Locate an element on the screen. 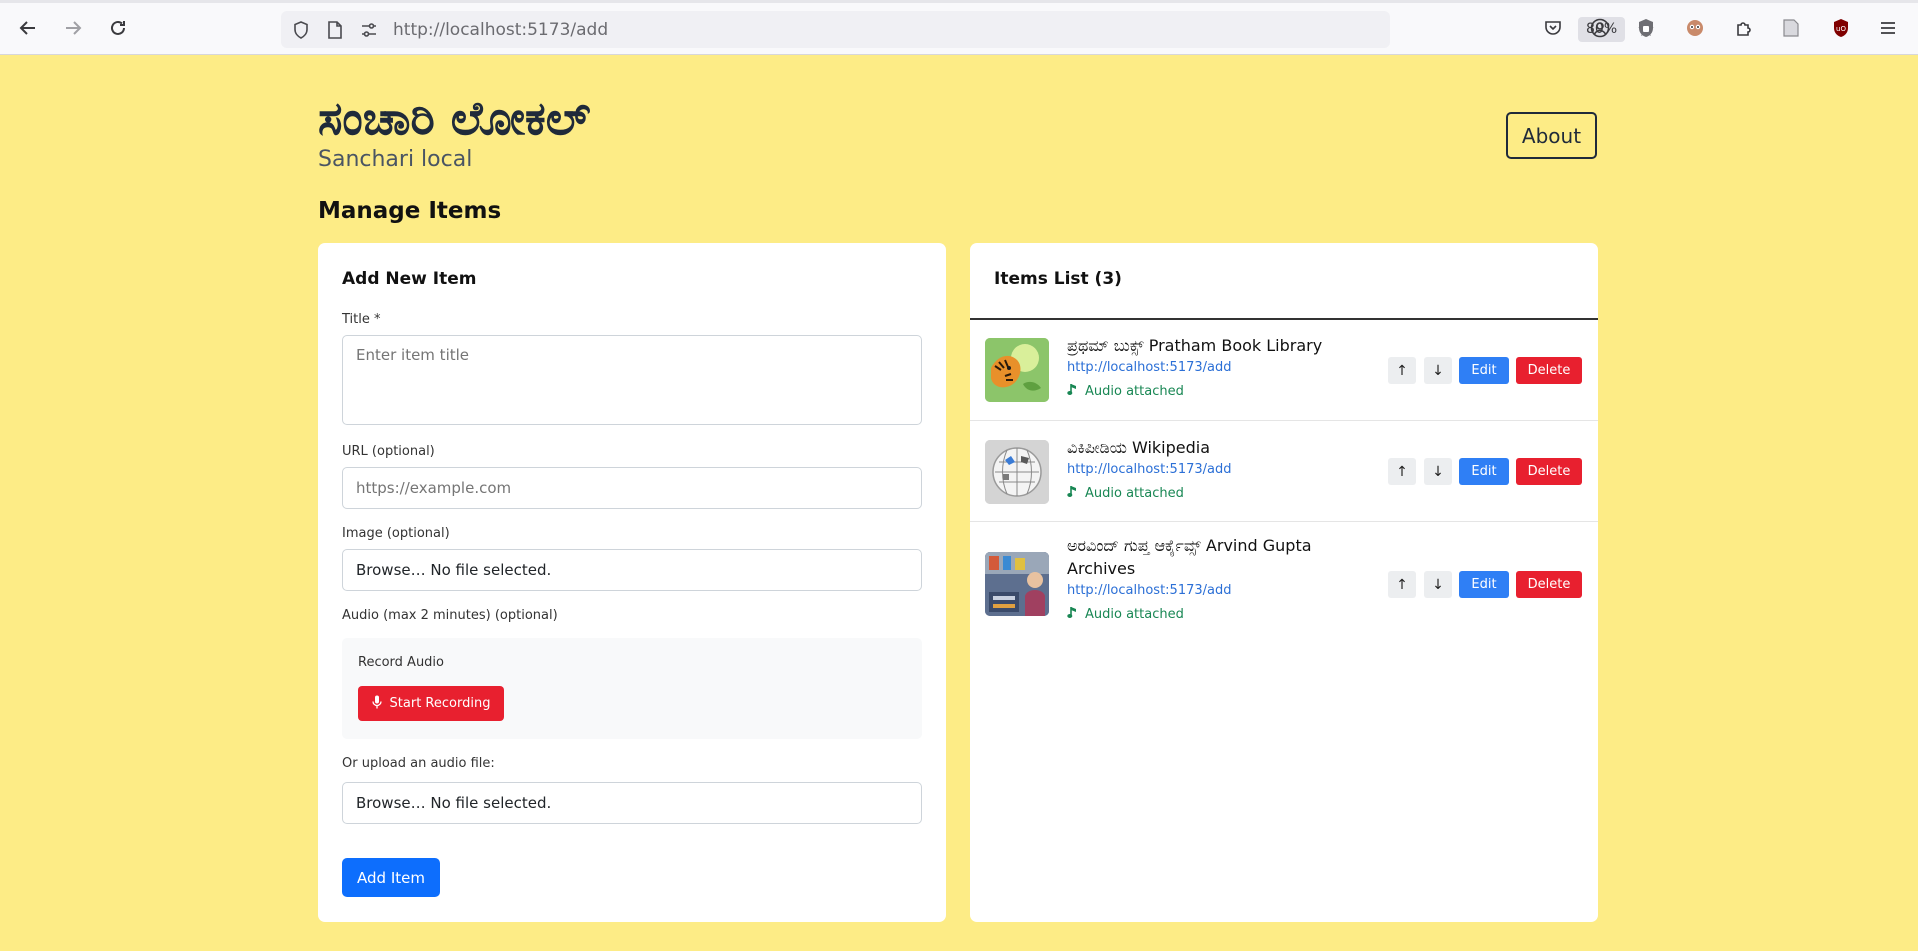  extensions-puzzle-icon is located at coordinates (1744, 28).